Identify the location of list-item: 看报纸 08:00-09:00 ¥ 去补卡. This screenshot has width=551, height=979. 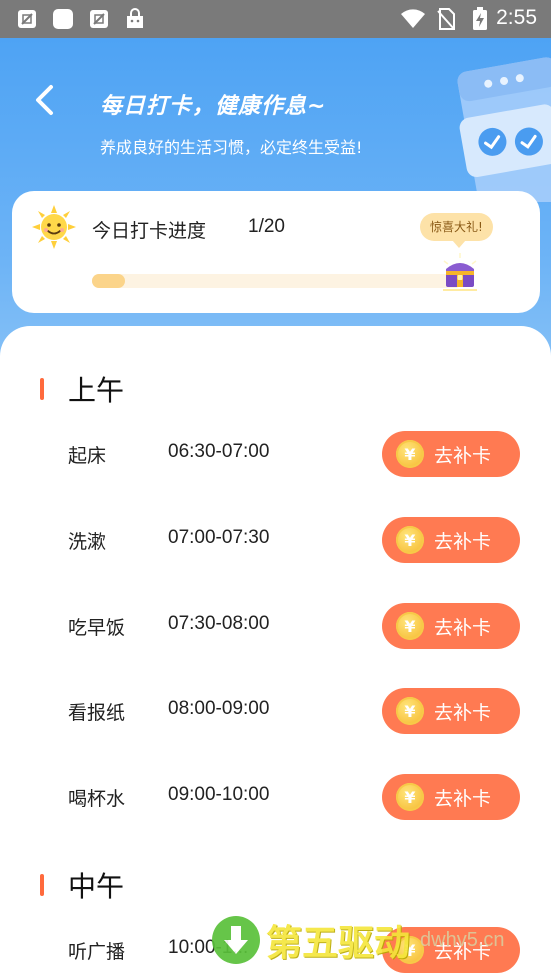
(275, 711).